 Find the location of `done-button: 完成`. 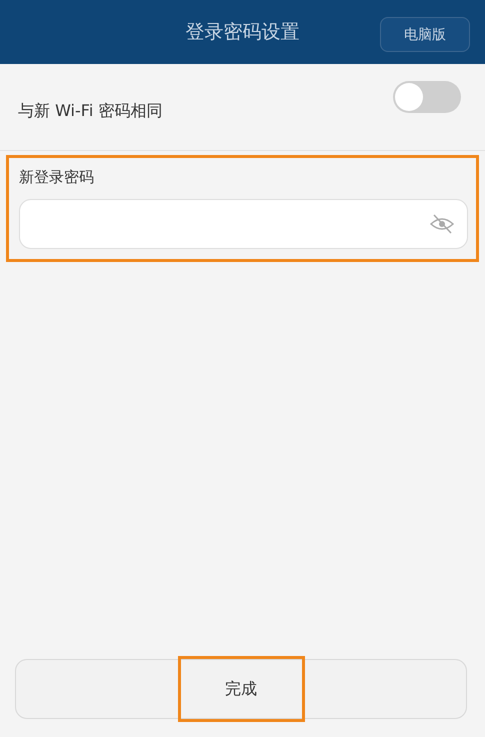

done-button: 完成 is located at coordinates (241, 689).